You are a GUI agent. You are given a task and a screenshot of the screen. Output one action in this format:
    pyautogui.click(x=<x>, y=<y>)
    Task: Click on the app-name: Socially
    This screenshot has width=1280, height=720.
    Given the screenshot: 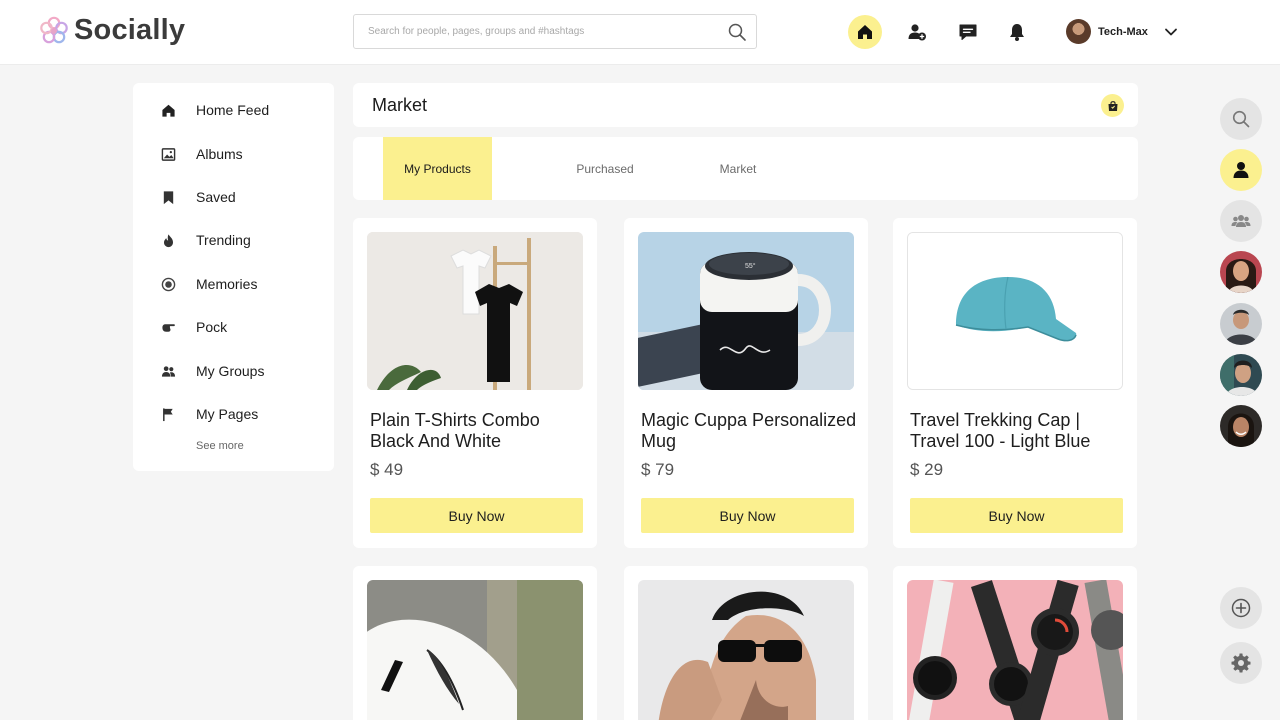 What is the action you would take?
    pyautogui.click(x=130, y=30)
    